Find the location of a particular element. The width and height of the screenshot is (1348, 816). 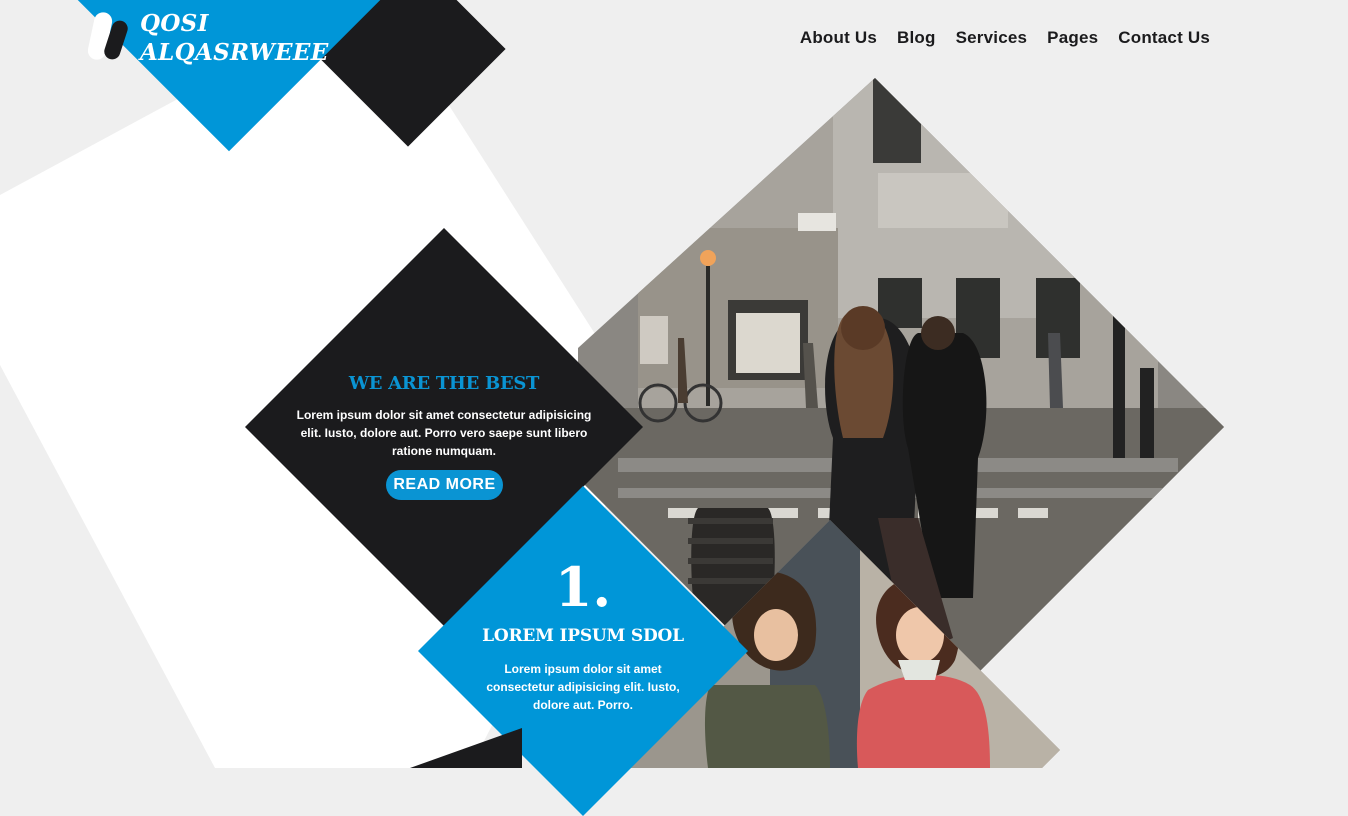

nav-about-us: About Us is located at coordinates (838, 38).